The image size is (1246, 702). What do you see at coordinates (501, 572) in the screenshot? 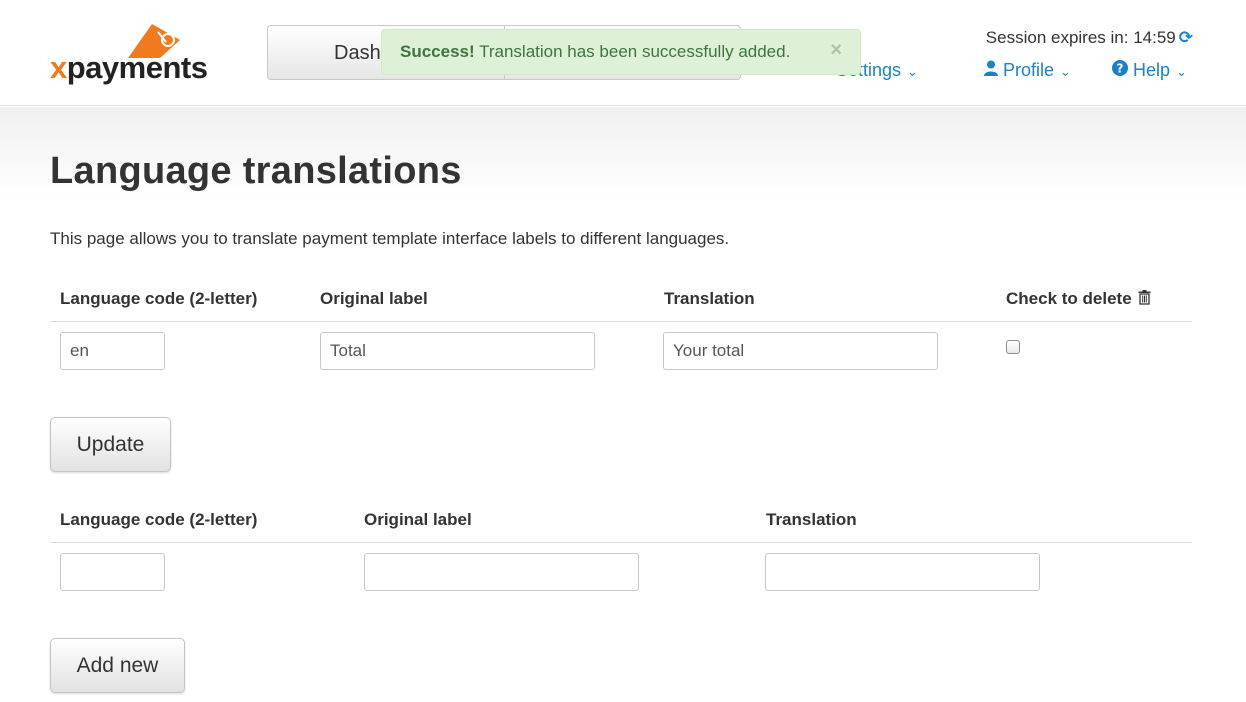
I see `new-original-input` at bounding box center [501, 572].